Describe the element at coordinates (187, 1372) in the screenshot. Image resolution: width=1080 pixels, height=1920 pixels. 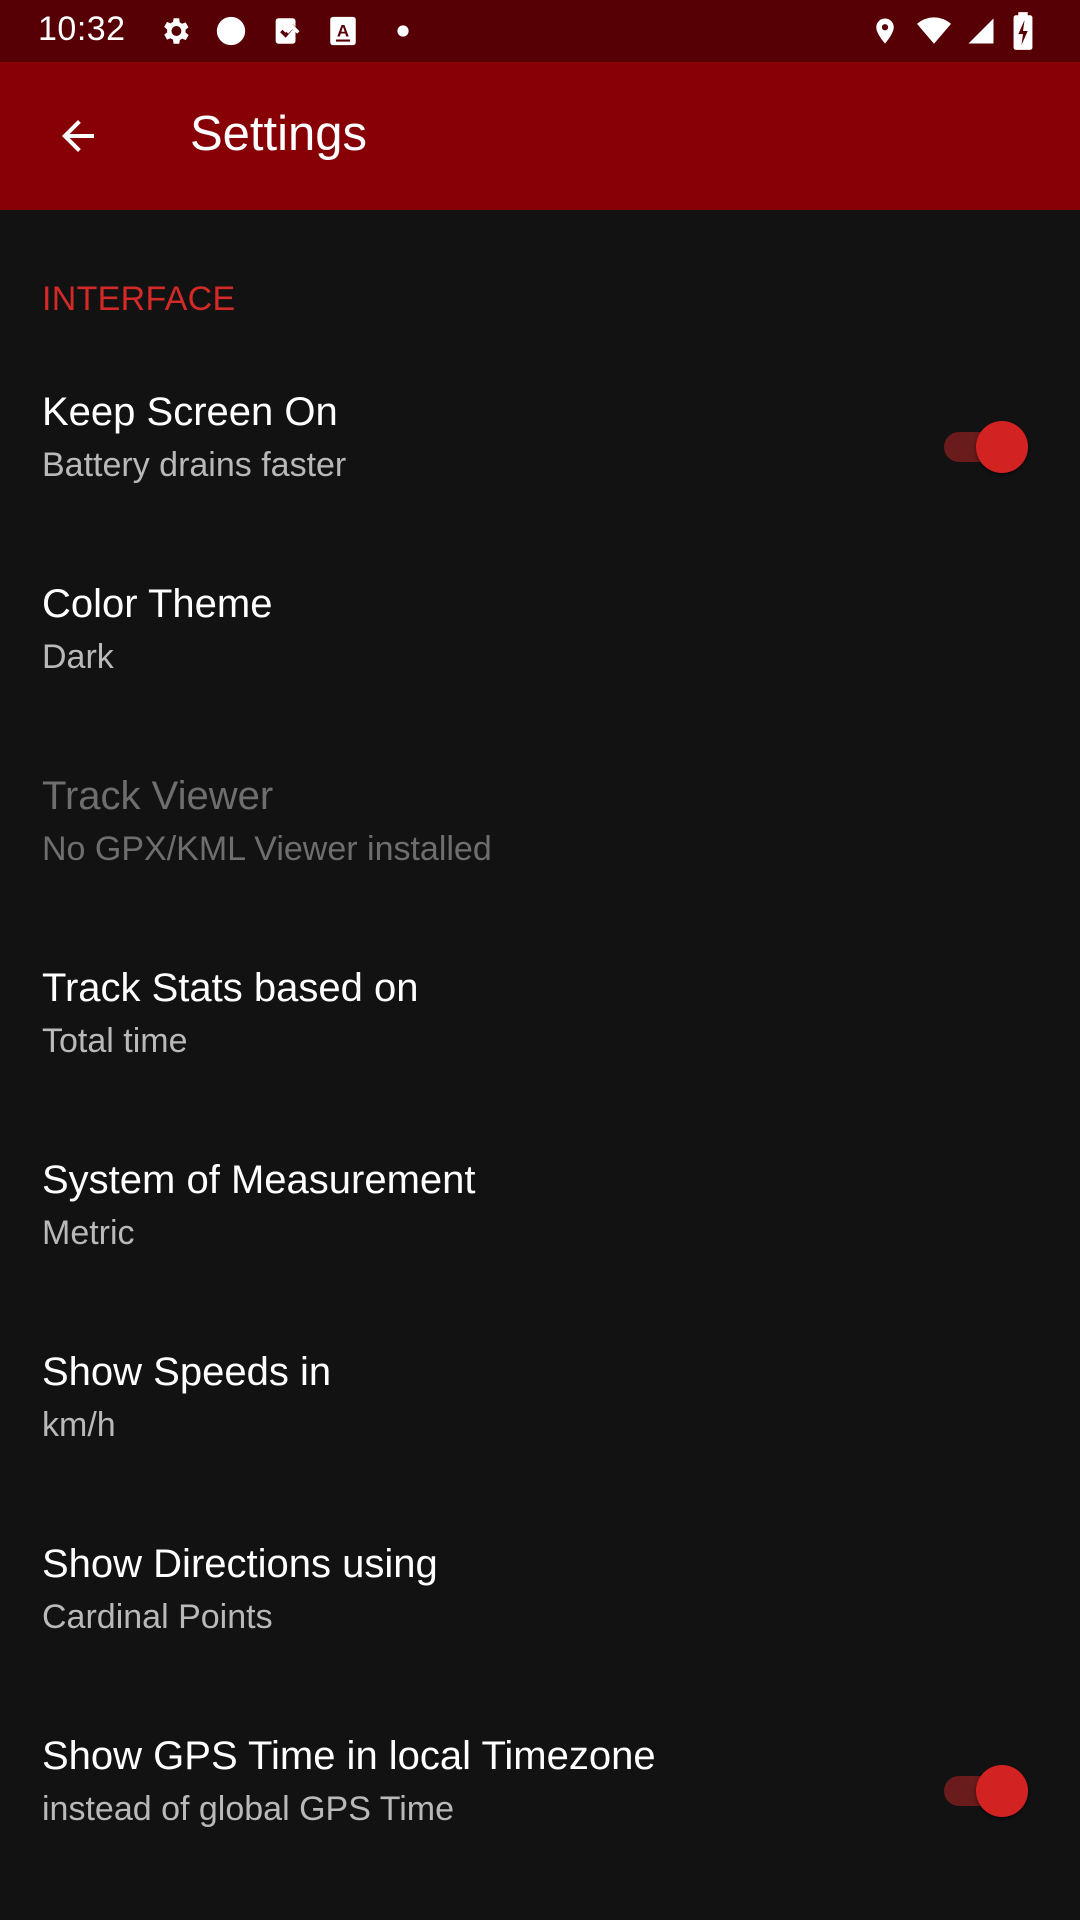
I see `pref-title: Show Speeds in` at that location.